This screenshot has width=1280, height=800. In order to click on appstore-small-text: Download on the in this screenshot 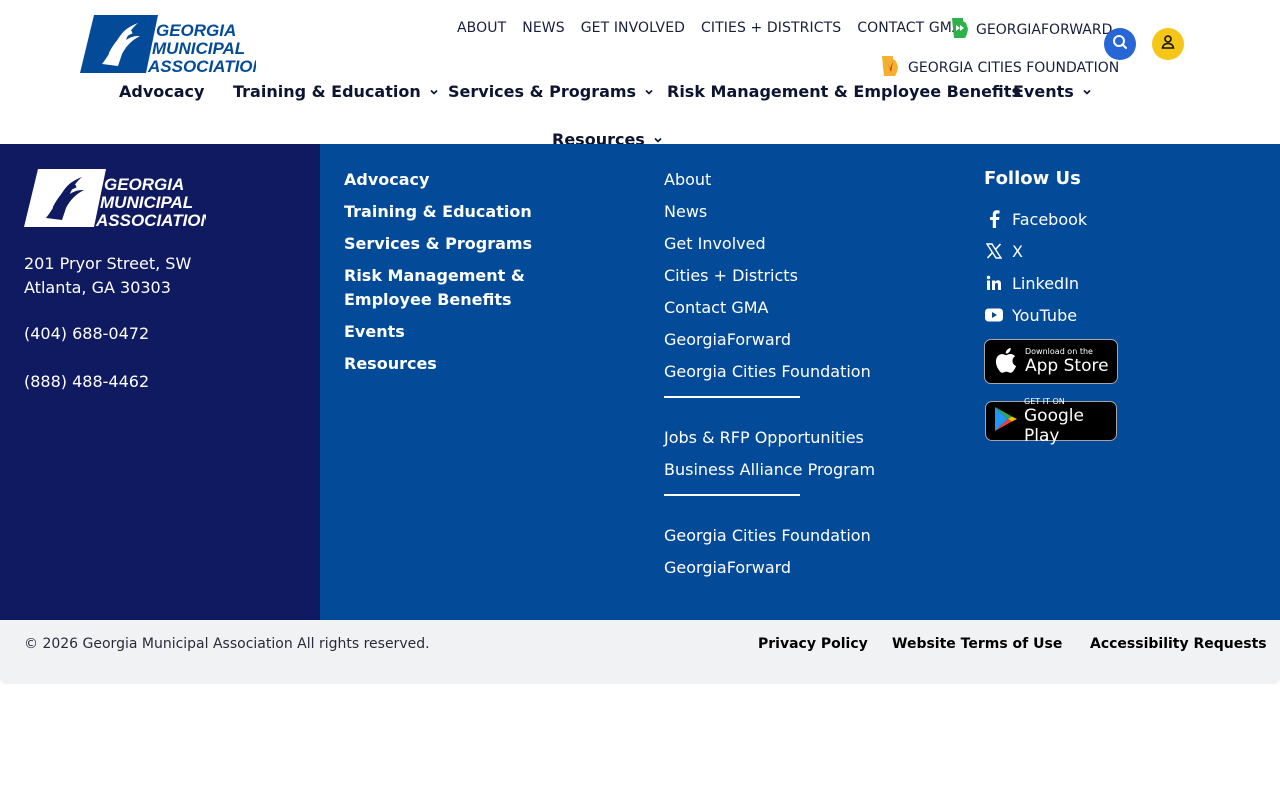, I will do `click(1059, 351)`.